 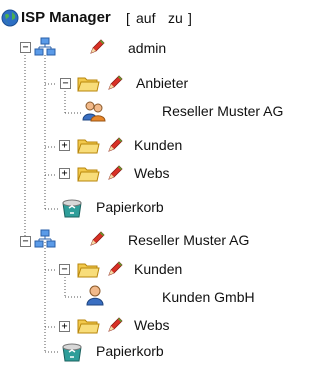 I want to click on kunden-toggle: −, so click(x=64, y=269).